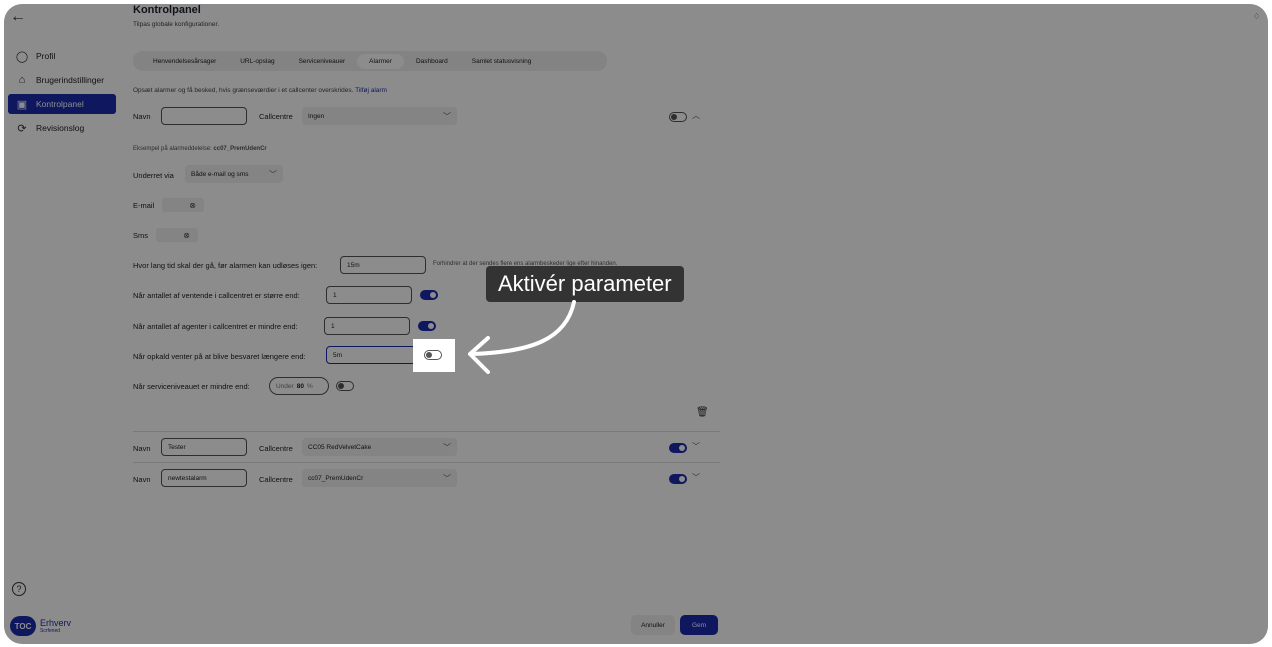  What do you see at coordinates (696, 115) in the screenshot?
I see `chevron-up-icon: ︿` at bounding box center [696, 115].